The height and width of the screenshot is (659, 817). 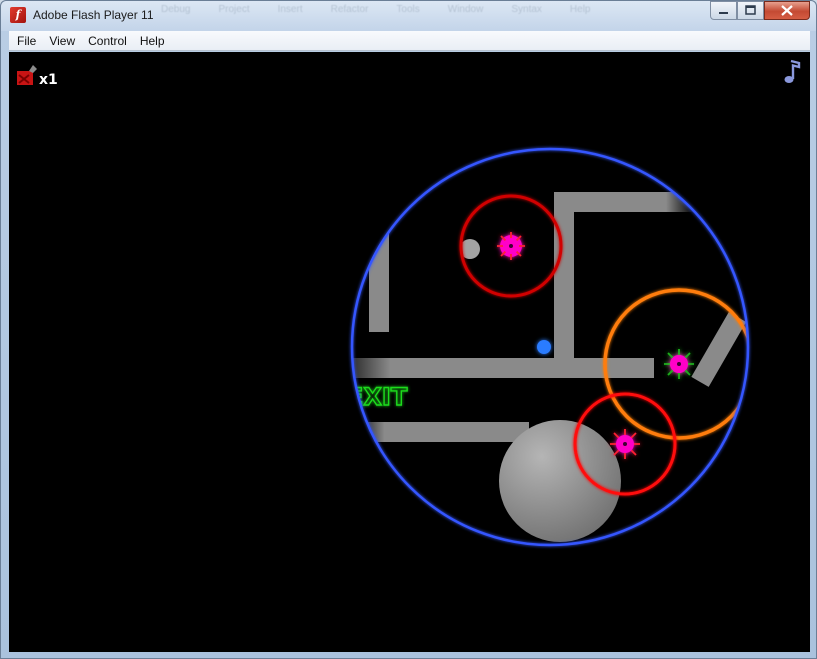 What do you see at coordinates (791, 72) in the screenshot?
I see `music-note-icon` at bounding box center [791, 72].